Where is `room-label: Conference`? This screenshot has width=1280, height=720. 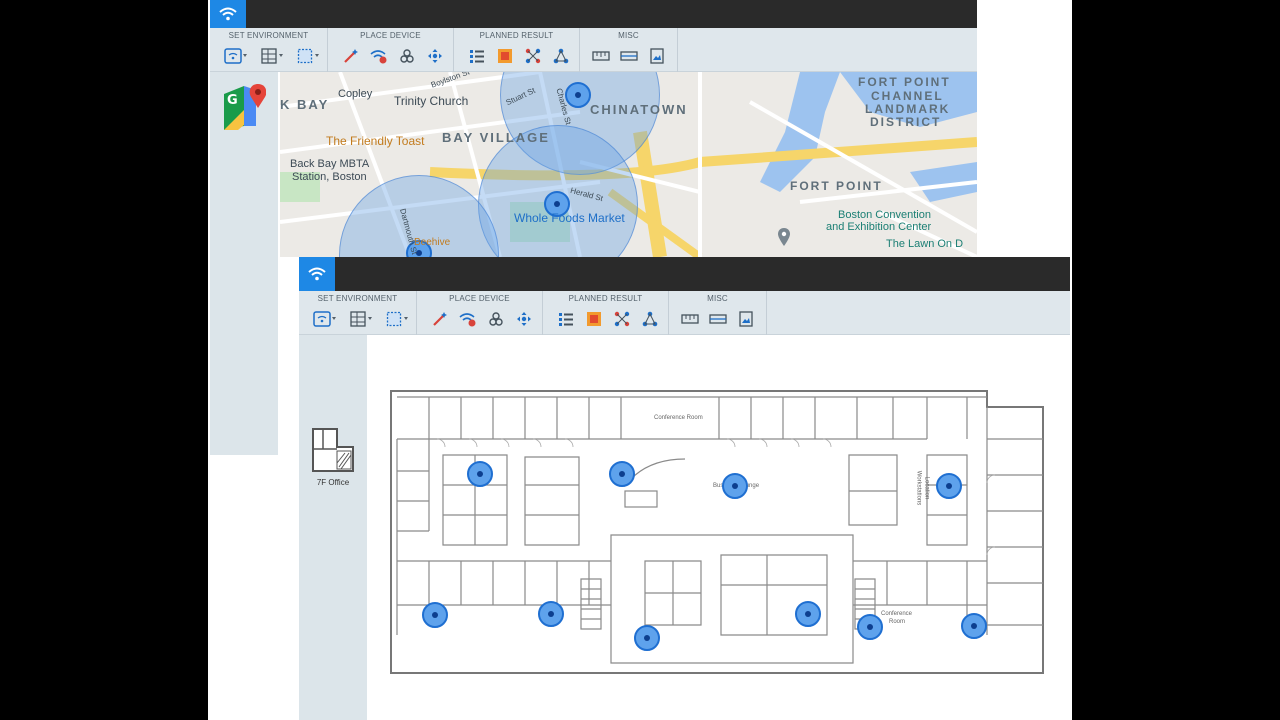 room-label: Conference is located at coordinates (897, 614).